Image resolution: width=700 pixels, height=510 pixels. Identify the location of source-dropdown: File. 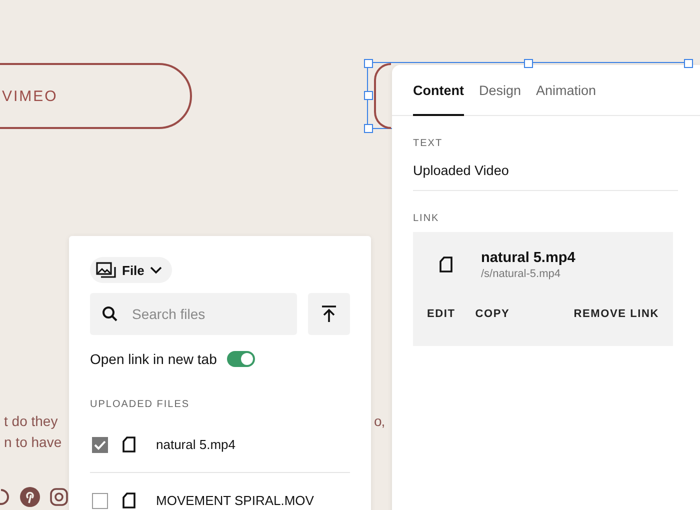
(131, 270).